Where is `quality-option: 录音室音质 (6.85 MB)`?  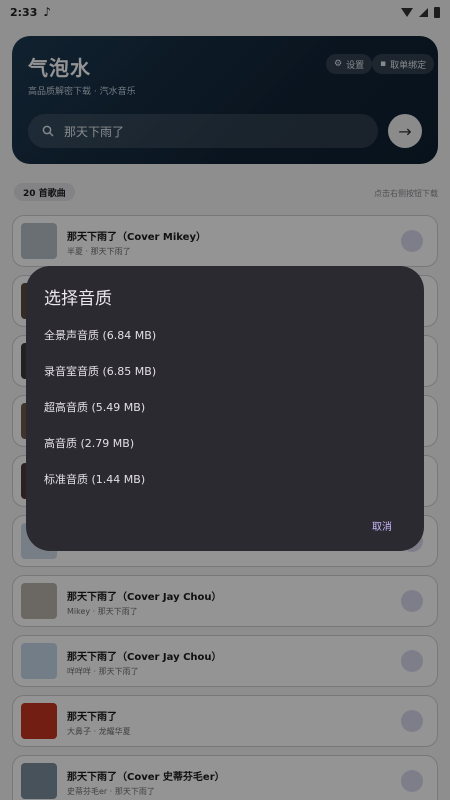
quality-option: 录音室音质 (6.85 MB) is located at coordinates (100, 371).